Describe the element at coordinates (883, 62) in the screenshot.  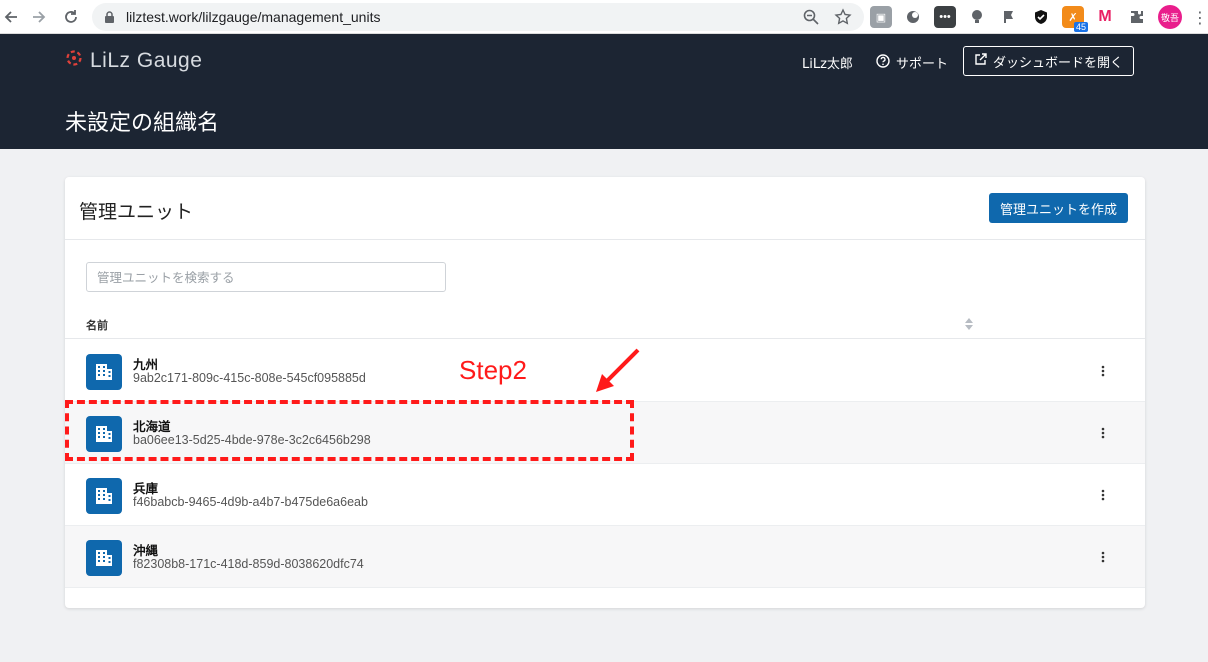
I see `help-circle-icon` at that location.